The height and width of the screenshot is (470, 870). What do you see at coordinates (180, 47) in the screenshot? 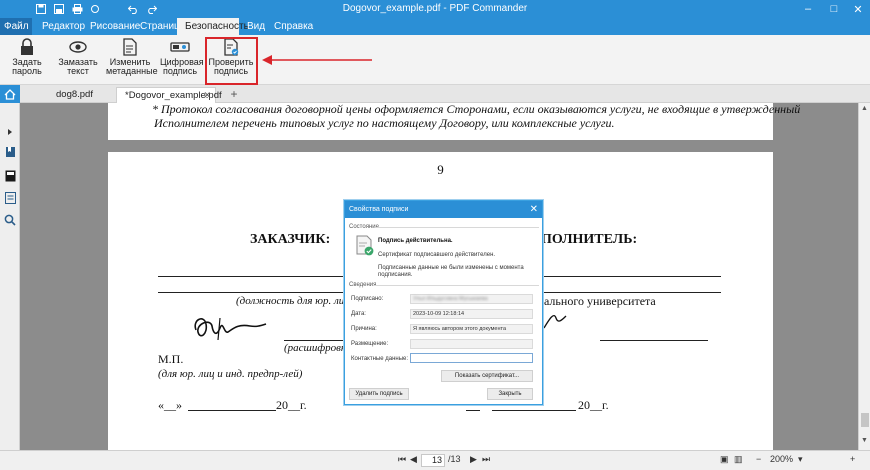
I see `digital-signature-icon` at bounding box center [180, 47].